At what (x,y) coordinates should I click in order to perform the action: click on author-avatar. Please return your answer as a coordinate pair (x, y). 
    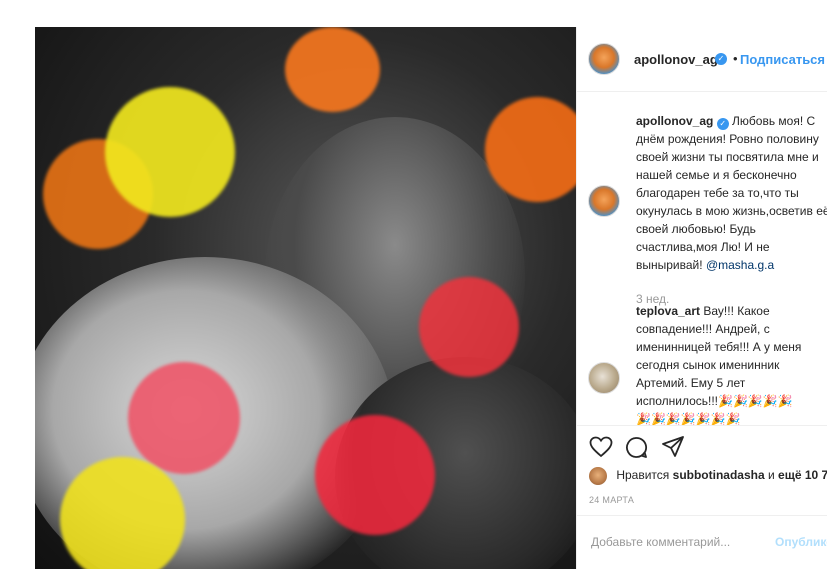
    Looking at the image, I should click on (604, 59).